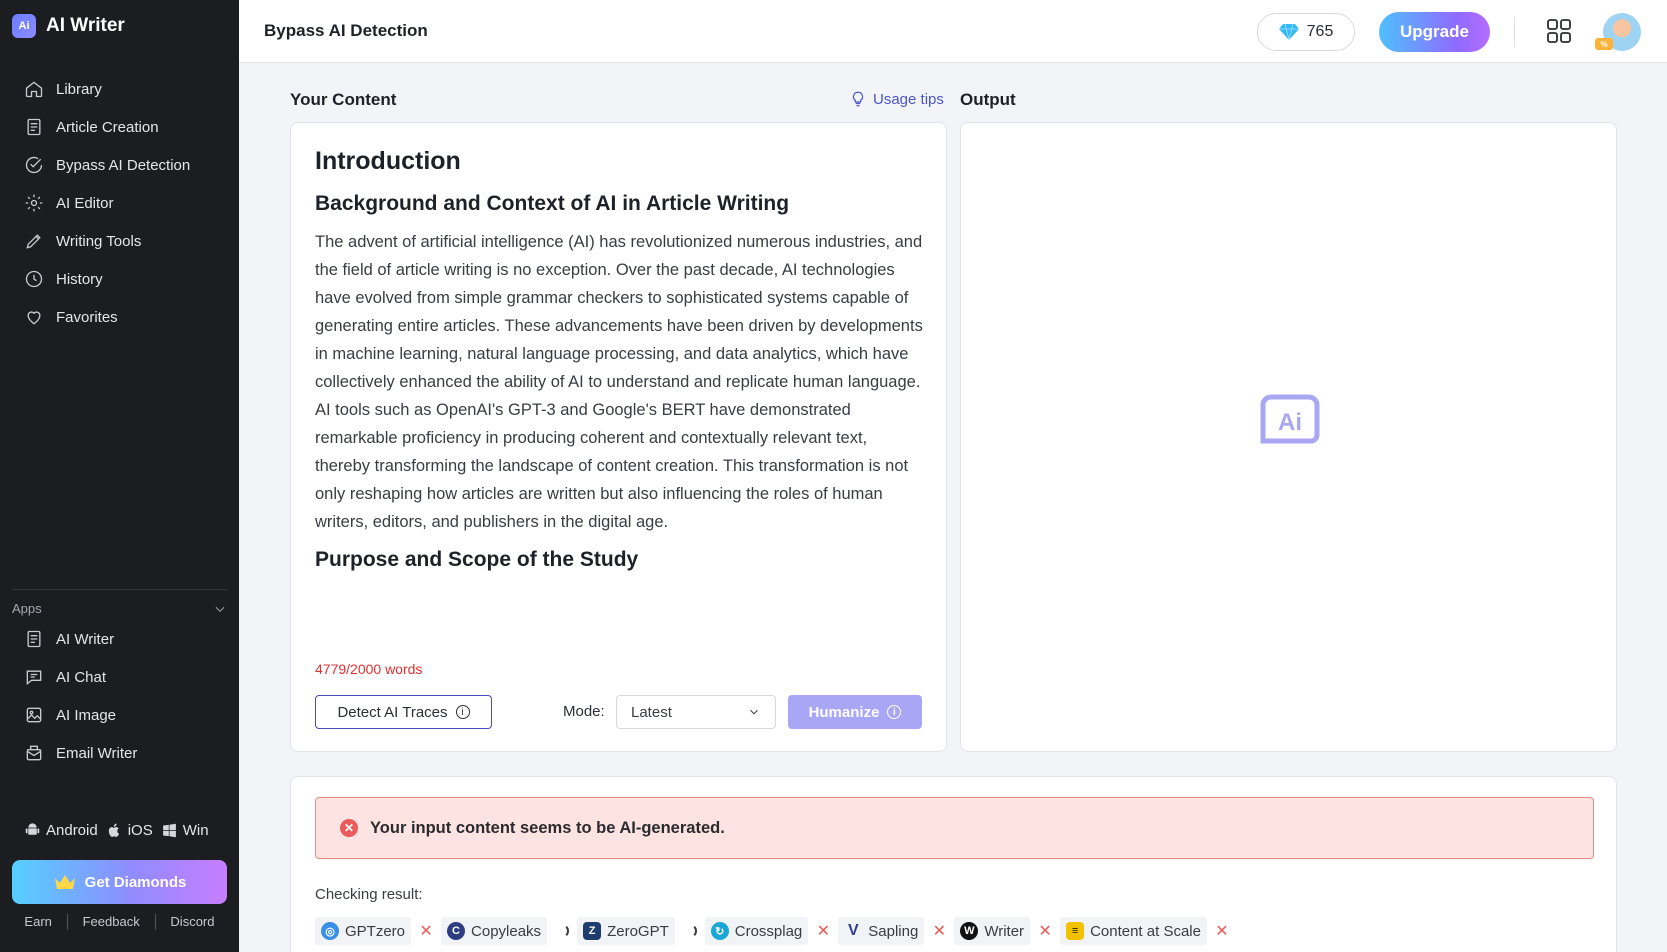 This screenshot has width=1667, height=952. What do you see at coordinates (696, 712) in the screenshot?
I see `mode-select: Latest` at bounding box center [696, 712].